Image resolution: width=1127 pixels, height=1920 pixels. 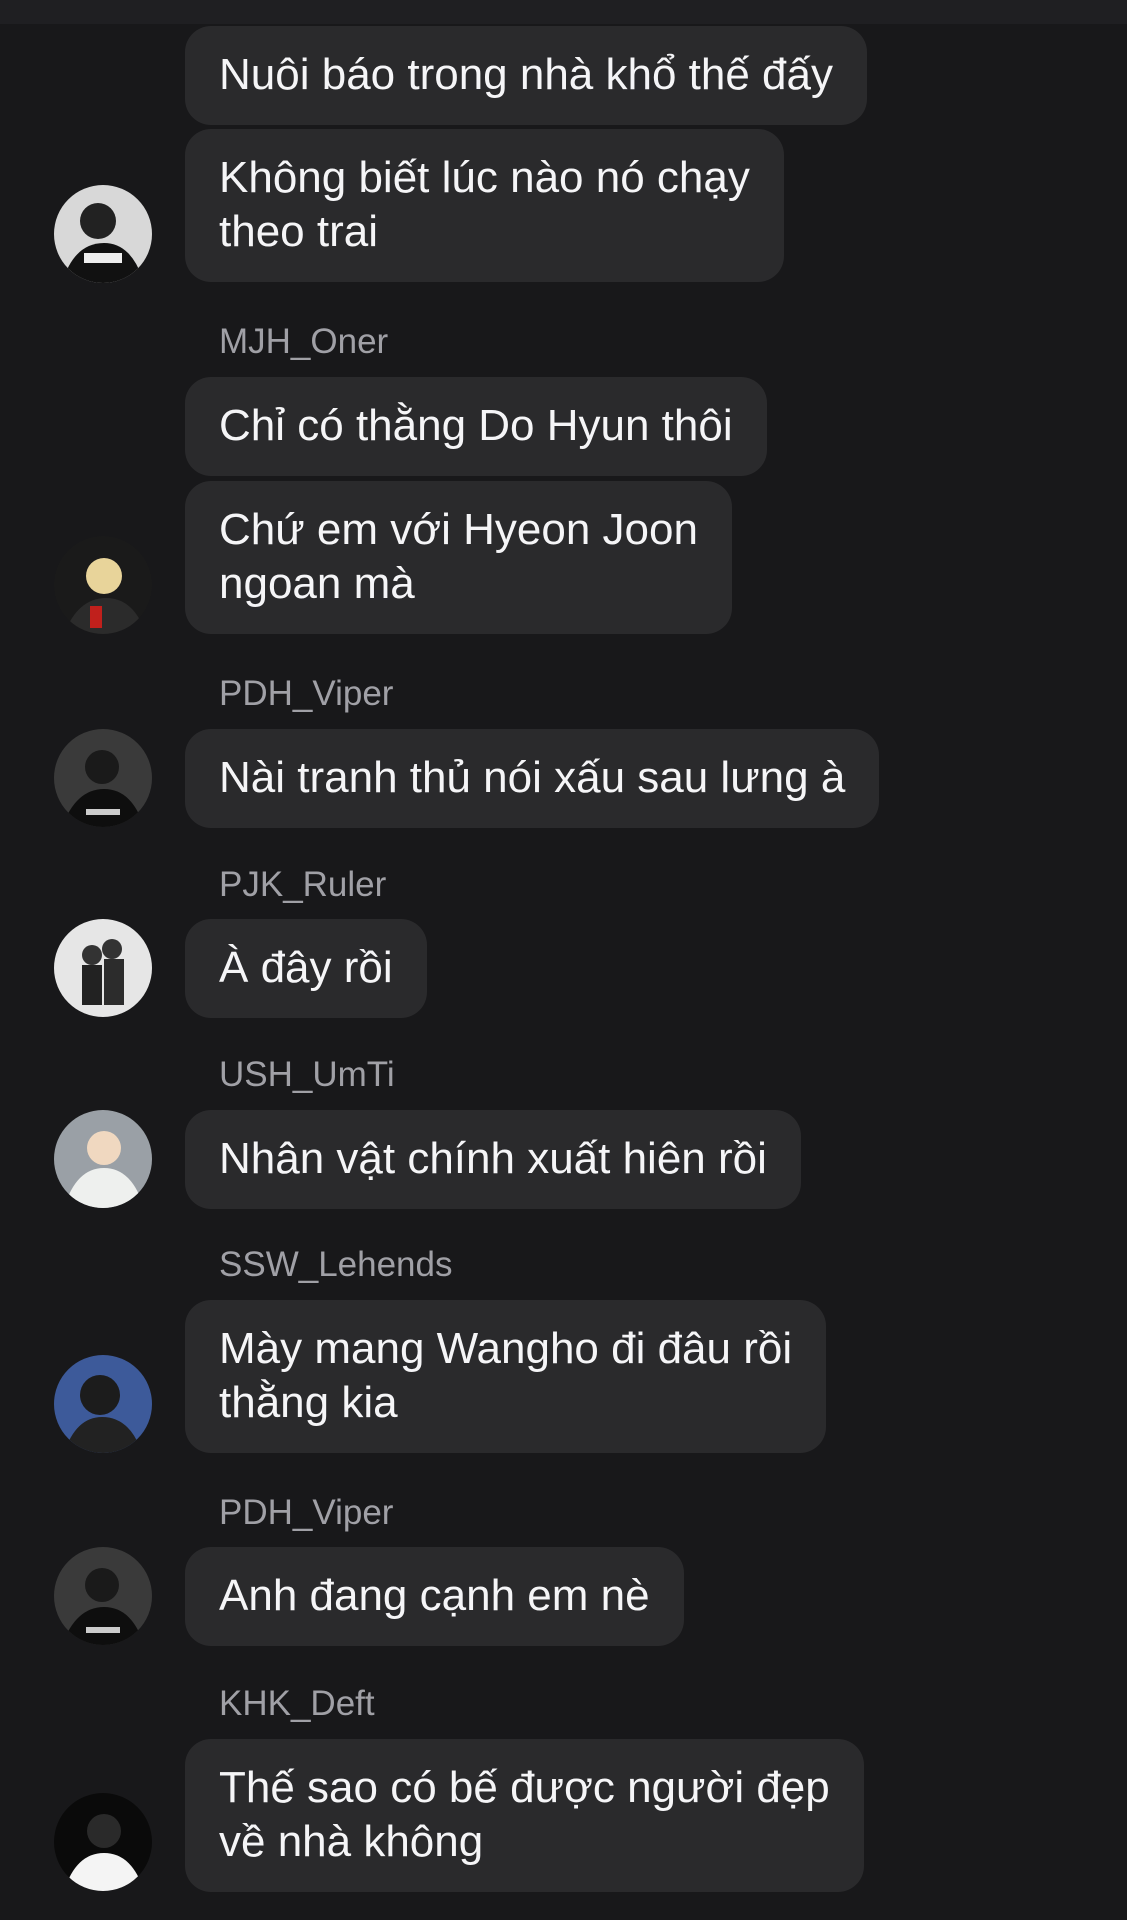 I want to click on message-bubble: Chỉ có thằng Do Hyun thôi, so click(x=476, y=426).